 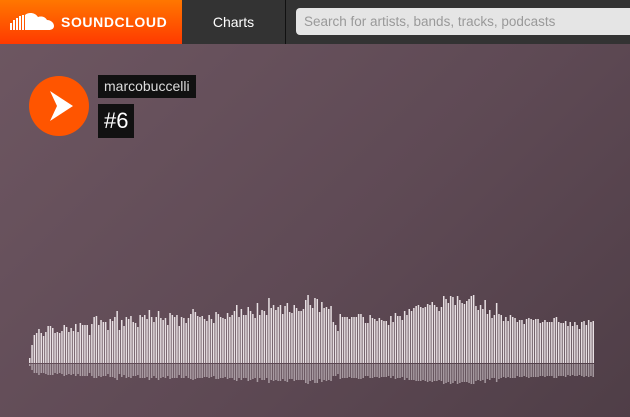 I want to click on soundcloud-logo: SOUNDCLOUD, so click(x=91, y=22).